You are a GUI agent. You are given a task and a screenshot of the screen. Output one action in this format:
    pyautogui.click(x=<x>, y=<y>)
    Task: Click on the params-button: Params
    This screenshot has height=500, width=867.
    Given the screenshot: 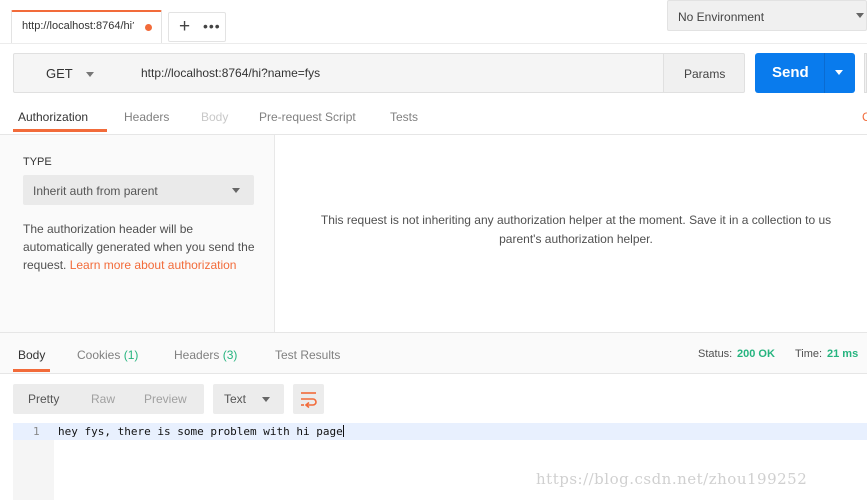 What is the action you would take?
    pyautogui.click(x=704, y=73)
    